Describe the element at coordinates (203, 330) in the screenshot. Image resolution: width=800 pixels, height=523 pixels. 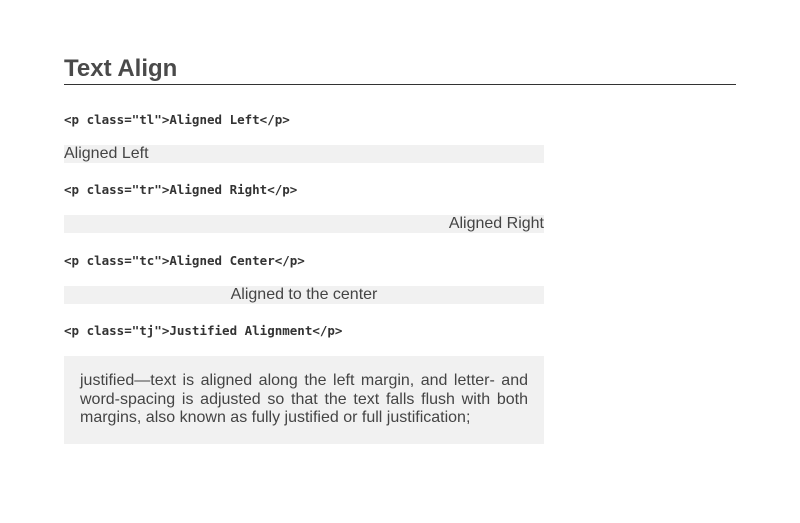
I see `code-snippet-justify: <p class="tj">Justified Alignment</p>` at that location.